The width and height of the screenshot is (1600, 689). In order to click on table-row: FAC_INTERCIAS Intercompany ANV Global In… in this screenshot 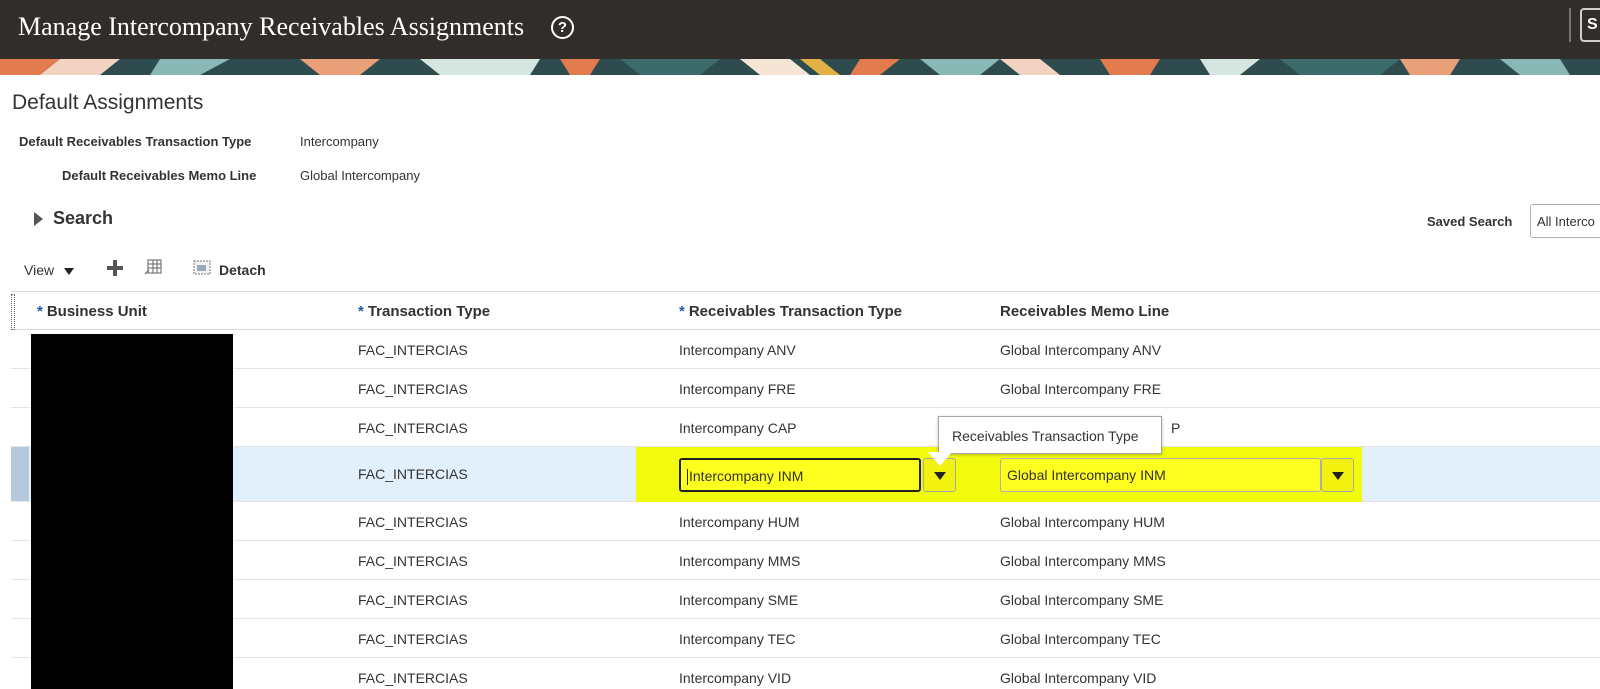, I will do `click(805, 349)`.